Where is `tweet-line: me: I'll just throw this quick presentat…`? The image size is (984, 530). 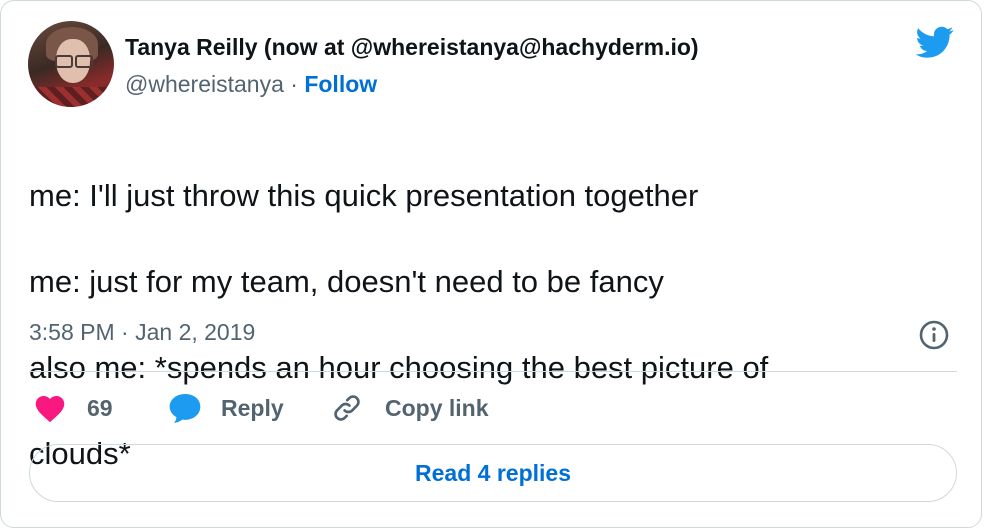 tweet-line: me: I'll just throw this quick presentat… is located at coordinates (364, 195).